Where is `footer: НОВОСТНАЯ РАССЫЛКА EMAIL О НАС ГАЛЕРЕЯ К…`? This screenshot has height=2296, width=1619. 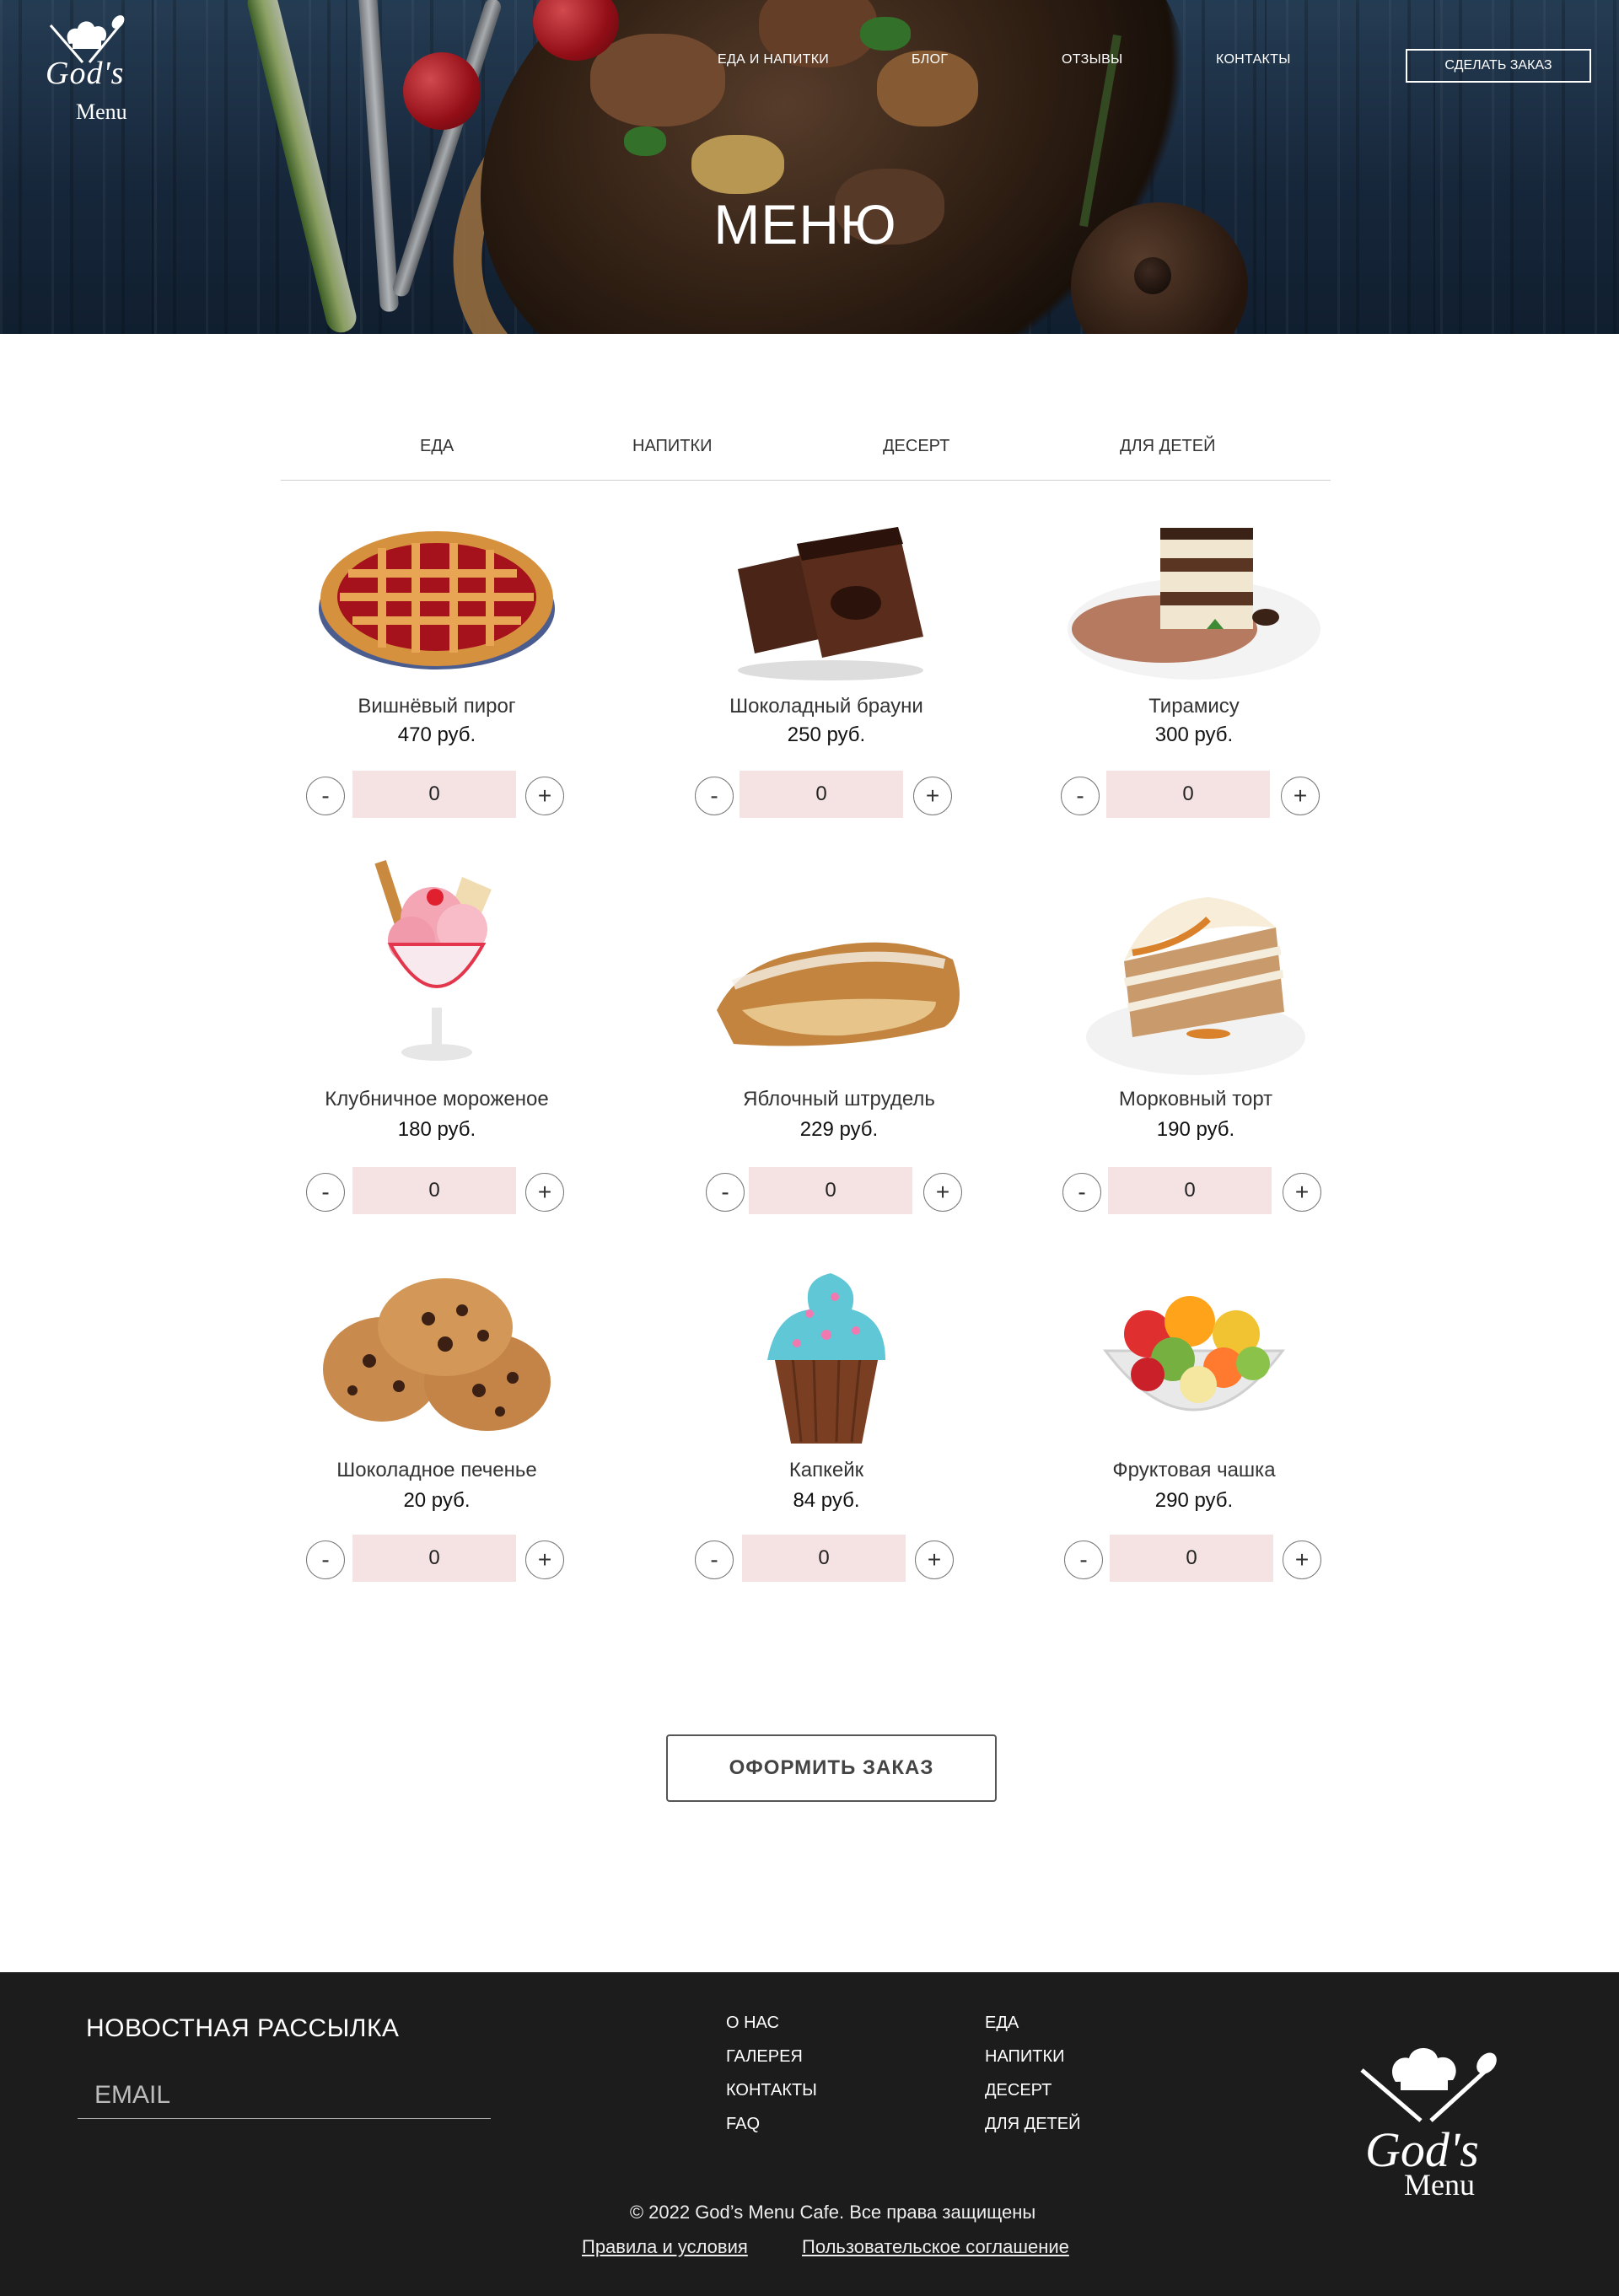
footer: НОВОСТНАЯ РАССЫЛКА EMAIL О НАС ГАЛЕРЕЯ К… is located at coordinates (809, 2134).